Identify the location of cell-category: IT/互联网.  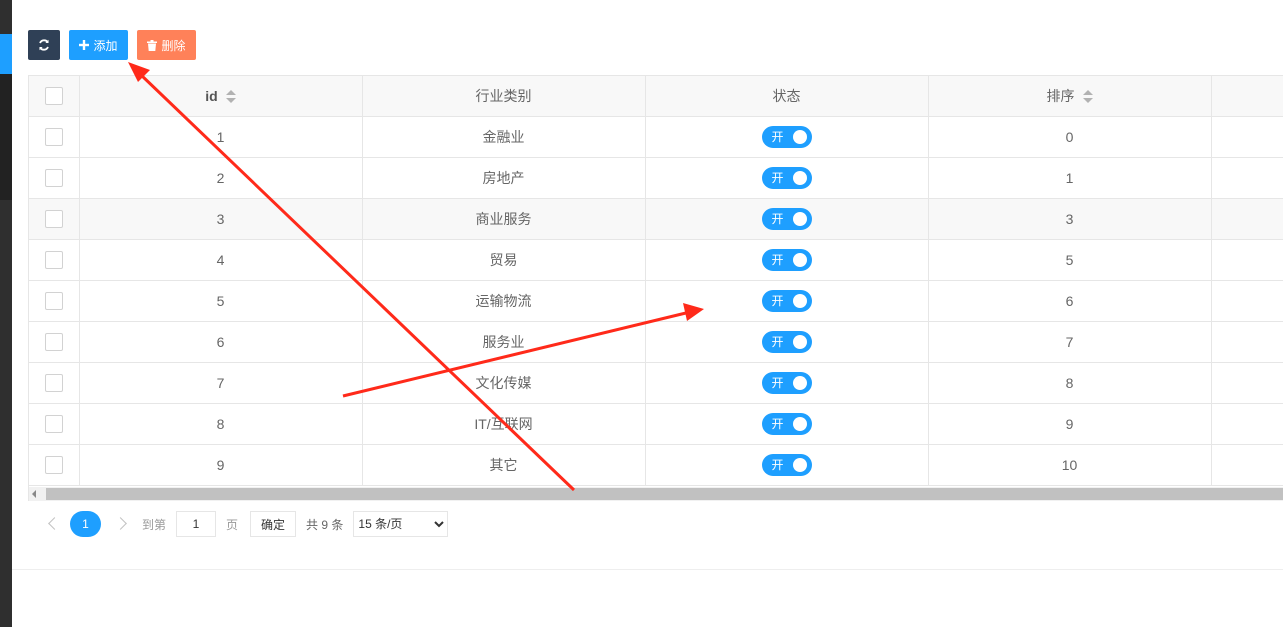
(504, 424).